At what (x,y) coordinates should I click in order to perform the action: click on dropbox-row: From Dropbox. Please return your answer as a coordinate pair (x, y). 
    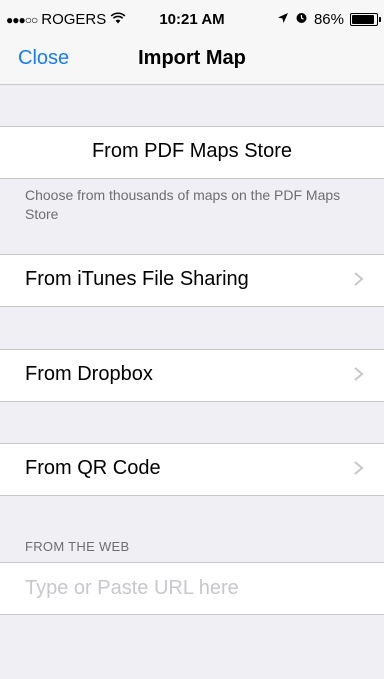
    Looking at the image, I should click on (192, 375).